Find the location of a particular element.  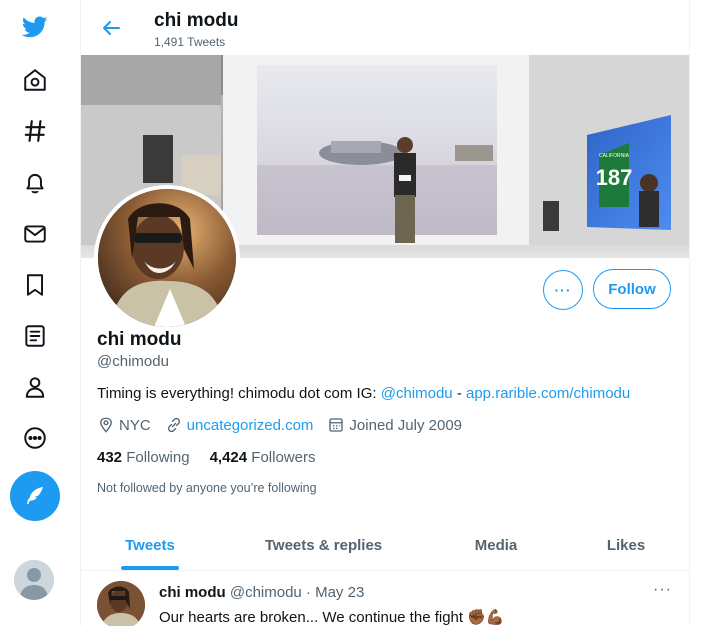

back-arrow-icon is located at coordinates (111, 28).